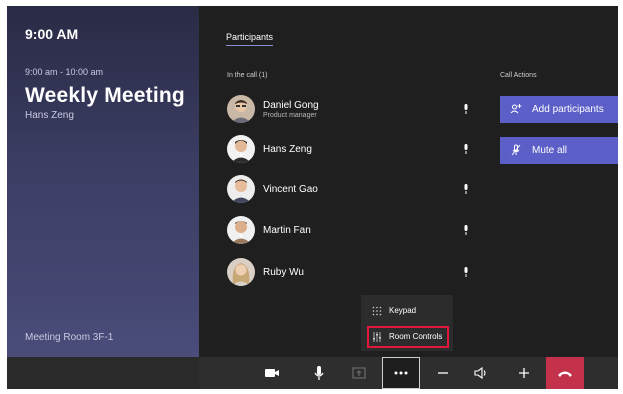  I want to click on meeting-time-range: 9:00 am - 10:00 am, so click(64, 72).